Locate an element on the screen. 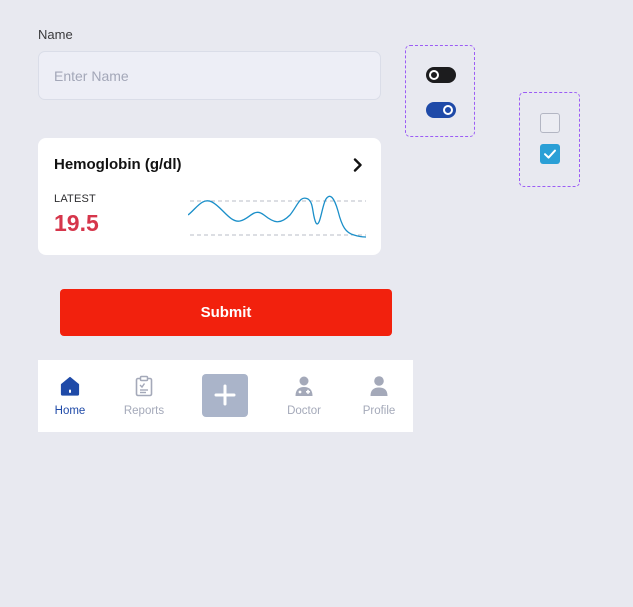  latest-value: 19.5 is located at coordinates (76, 223).